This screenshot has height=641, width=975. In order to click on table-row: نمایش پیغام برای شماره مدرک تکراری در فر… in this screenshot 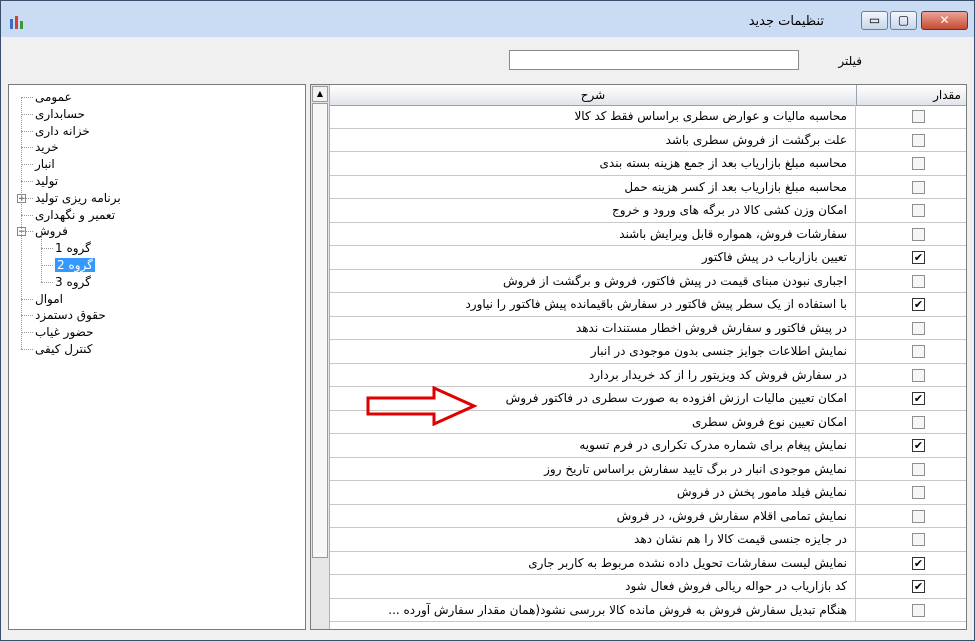, I will do `click(648, 446)`.